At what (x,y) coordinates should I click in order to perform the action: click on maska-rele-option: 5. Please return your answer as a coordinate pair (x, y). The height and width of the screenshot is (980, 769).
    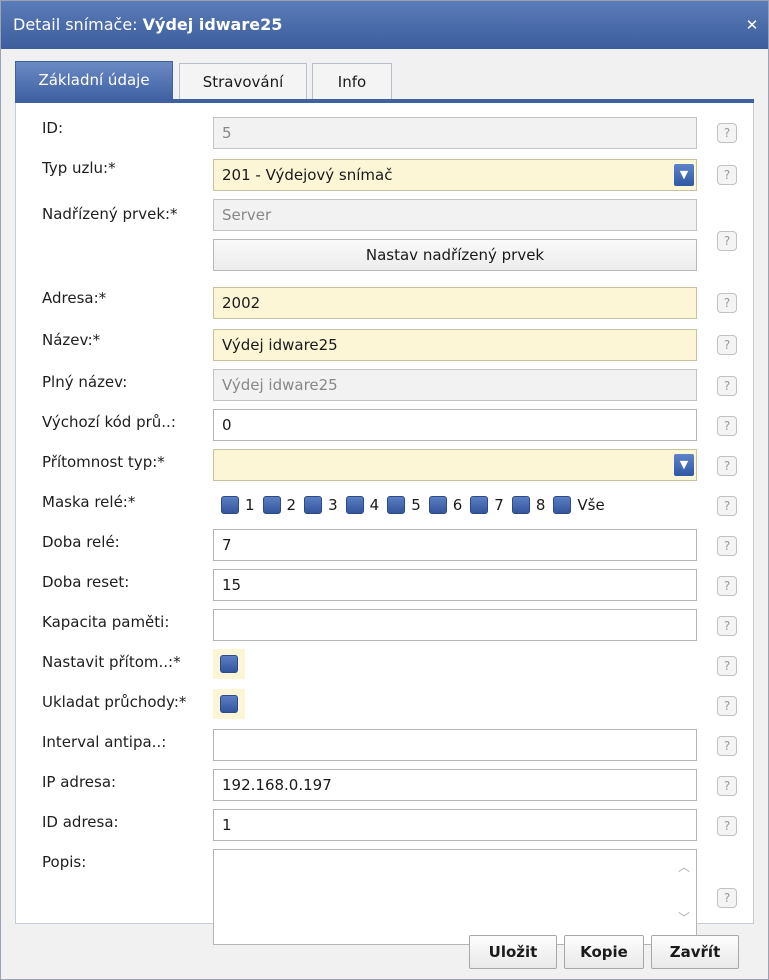
    Looking at the image, I should click on (404, 505).